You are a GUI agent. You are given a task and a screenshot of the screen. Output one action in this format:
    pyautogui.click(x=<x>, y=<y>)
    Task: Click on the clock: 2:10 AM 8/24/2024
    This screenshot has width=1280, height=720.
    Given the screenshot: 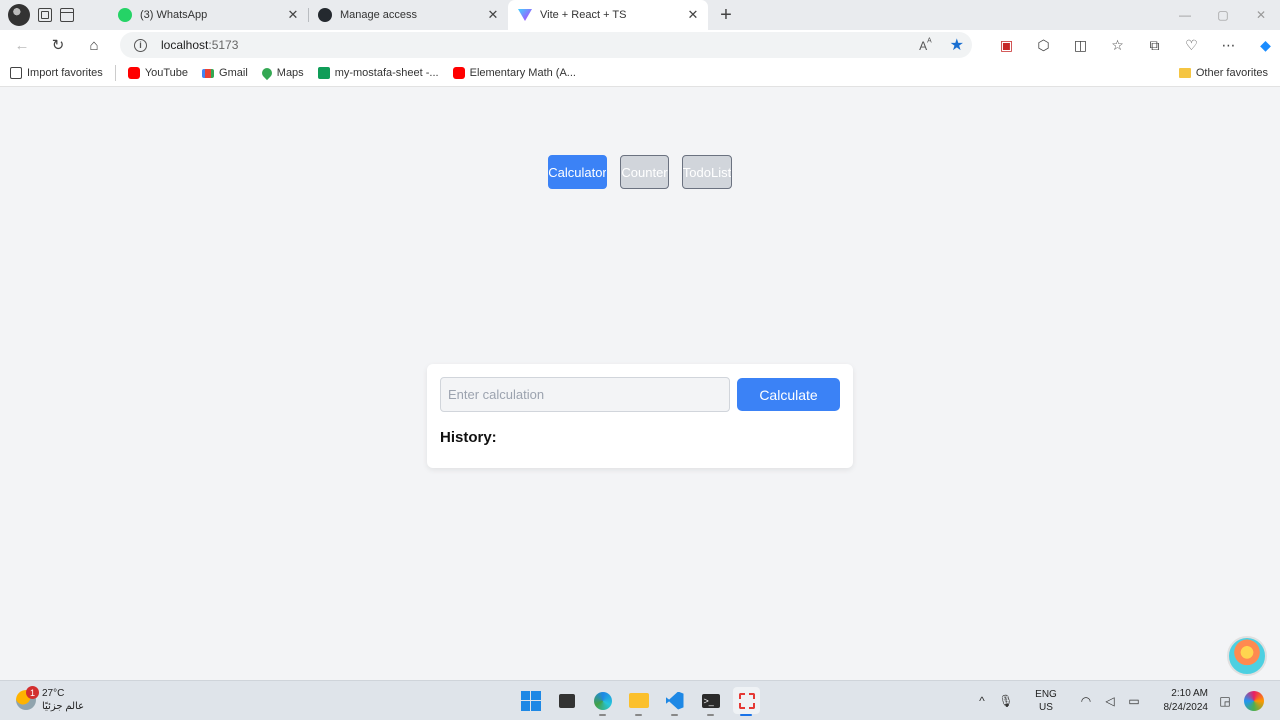 What is the action you would take?
    pyautogui.click(x=1180, y=701)
    